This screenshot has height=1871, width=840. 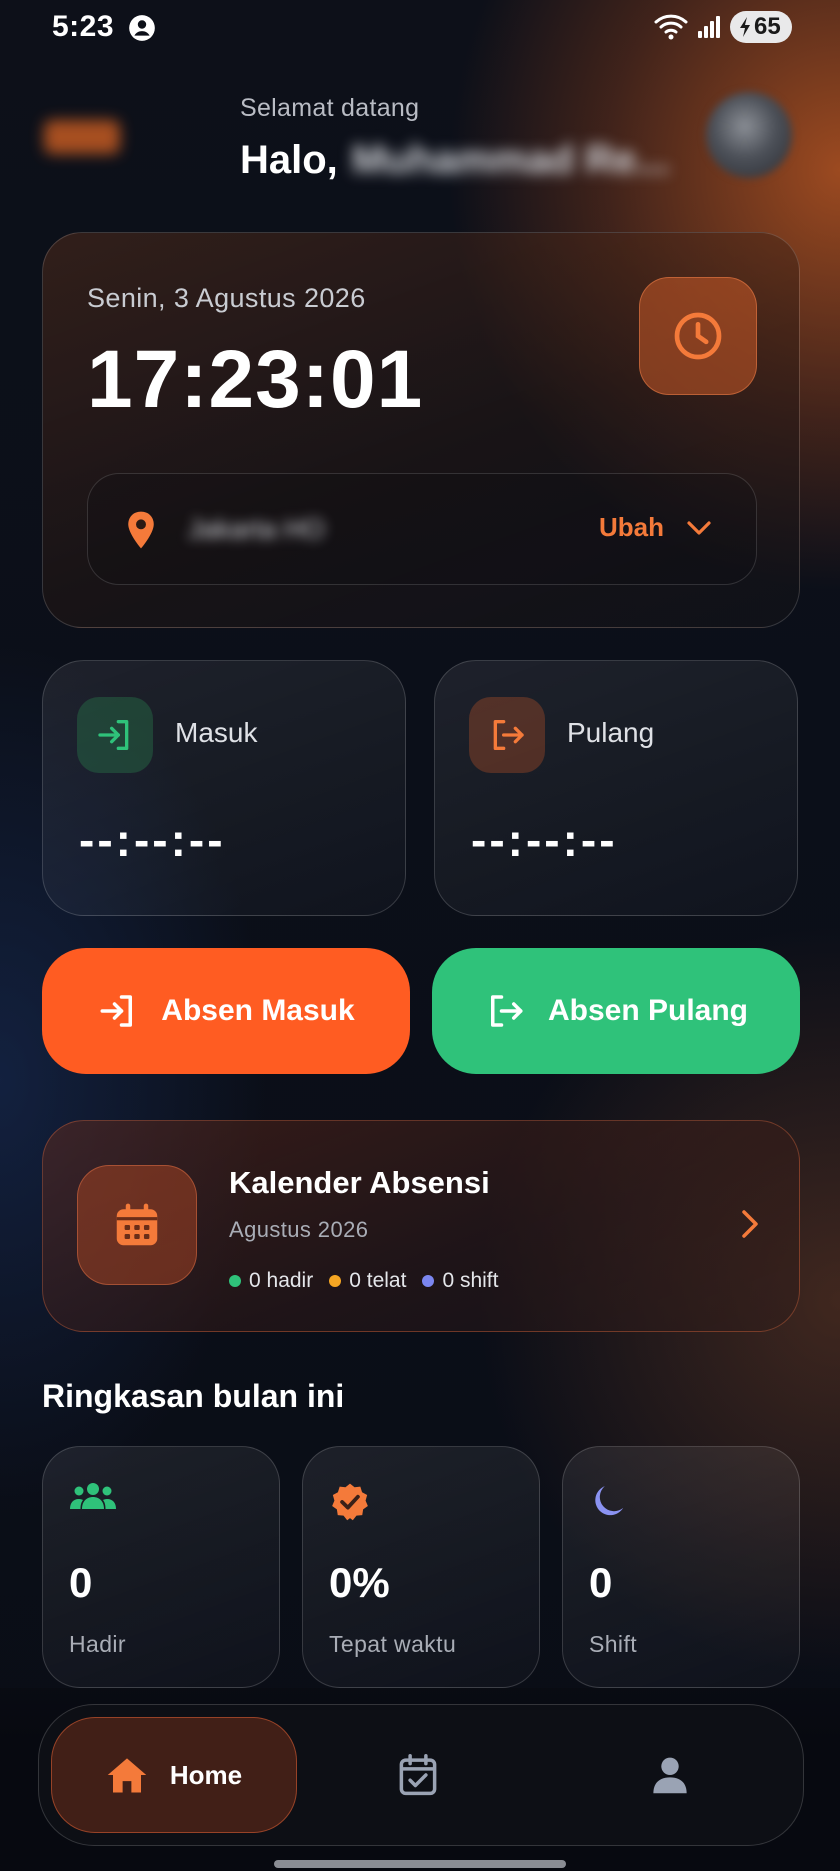 I want to click on nav-home: Home, so click(x=174, y=1775).